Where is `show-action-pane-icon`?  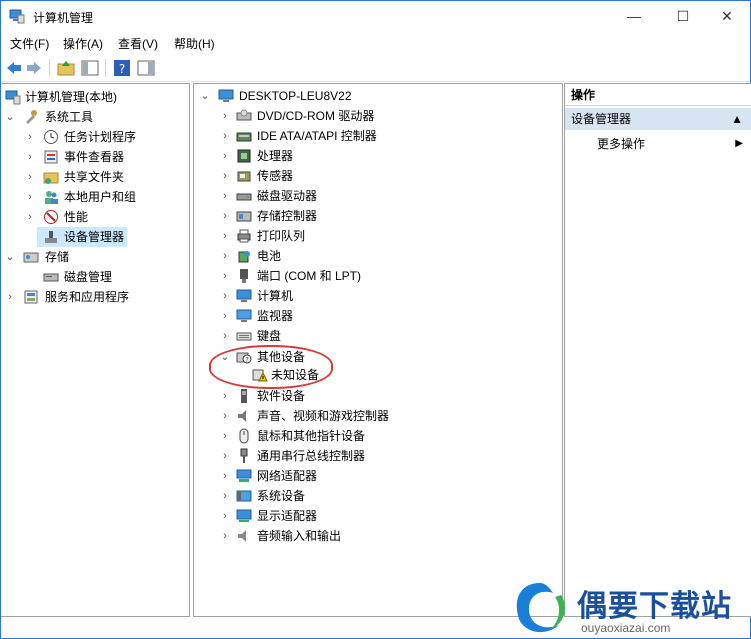 show-action-pane-icon is located at coordinates (146, 68).